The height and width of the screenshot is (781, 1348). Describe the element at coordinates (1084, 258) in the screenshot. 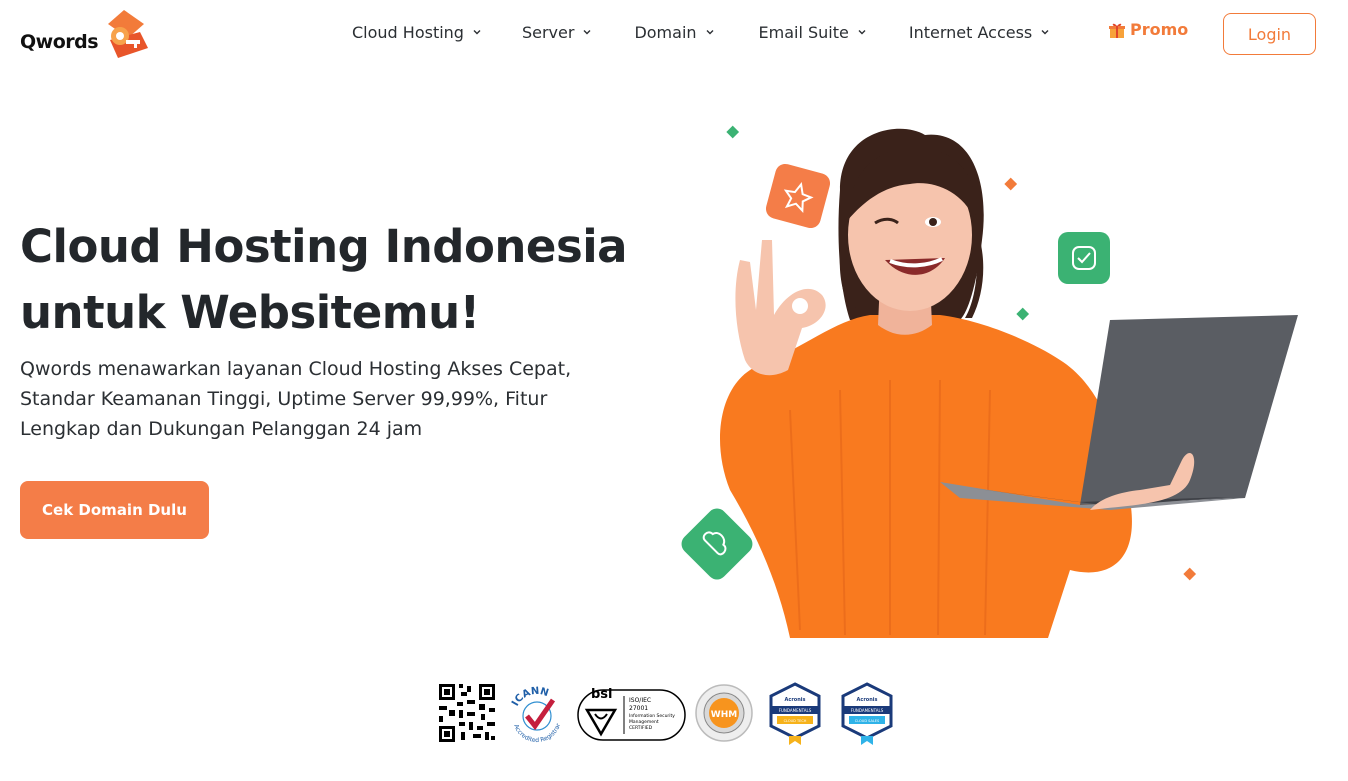

I see `check-badge-icon` at that location.